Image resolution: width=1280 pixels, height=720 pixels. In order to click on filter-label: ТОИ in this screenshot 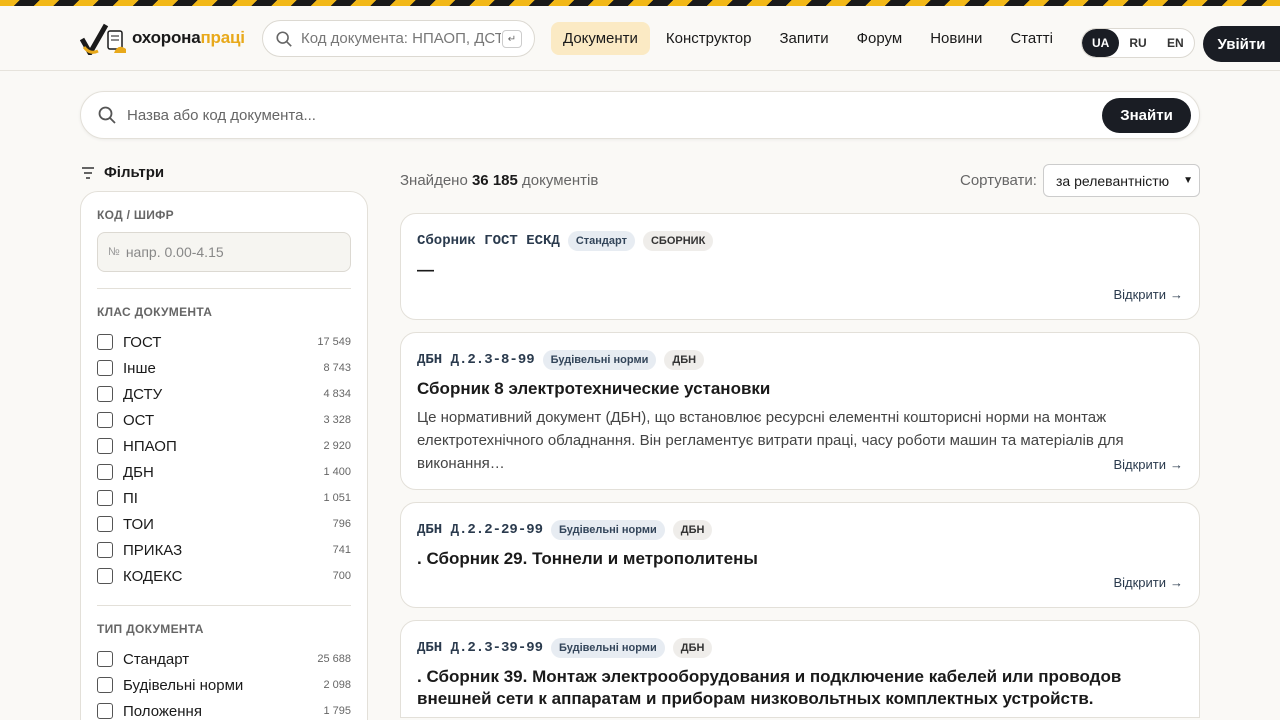, I will do `click(138, 524)`.